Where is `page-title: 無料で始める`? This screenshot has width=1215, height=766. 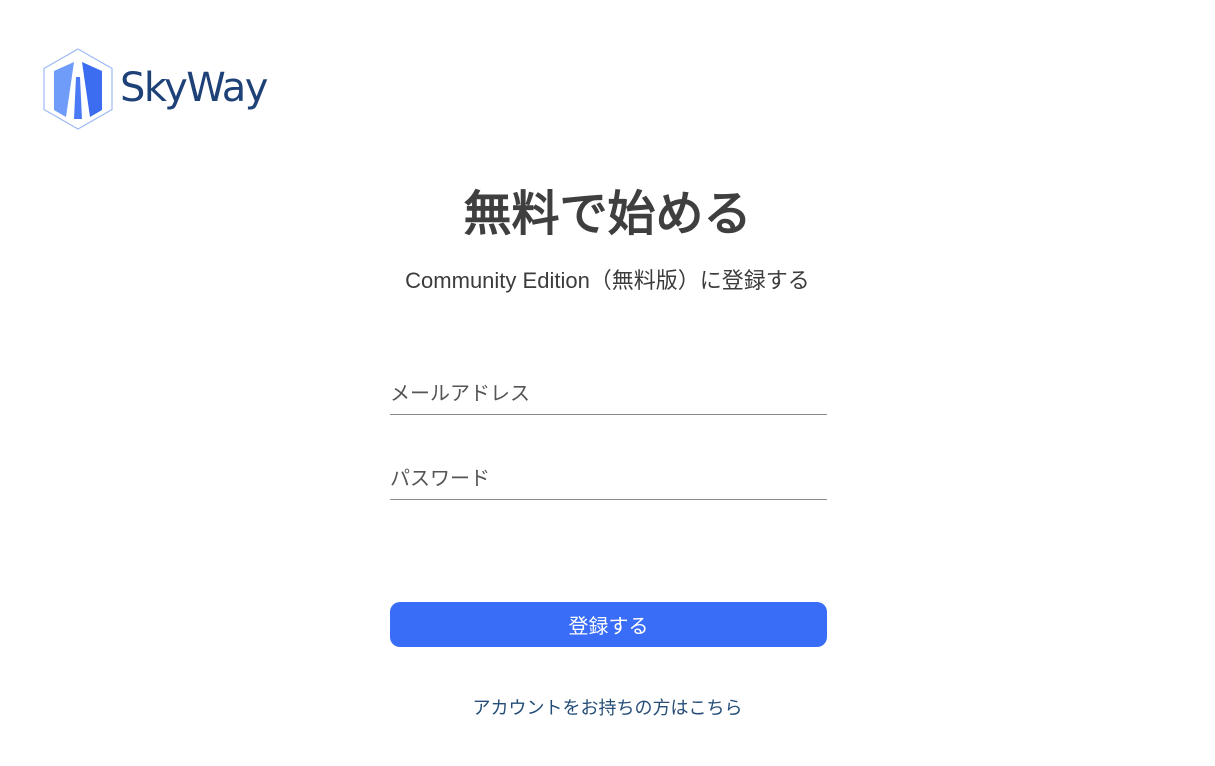 page-title: 無料で始める is located at coordinates (607, 214).